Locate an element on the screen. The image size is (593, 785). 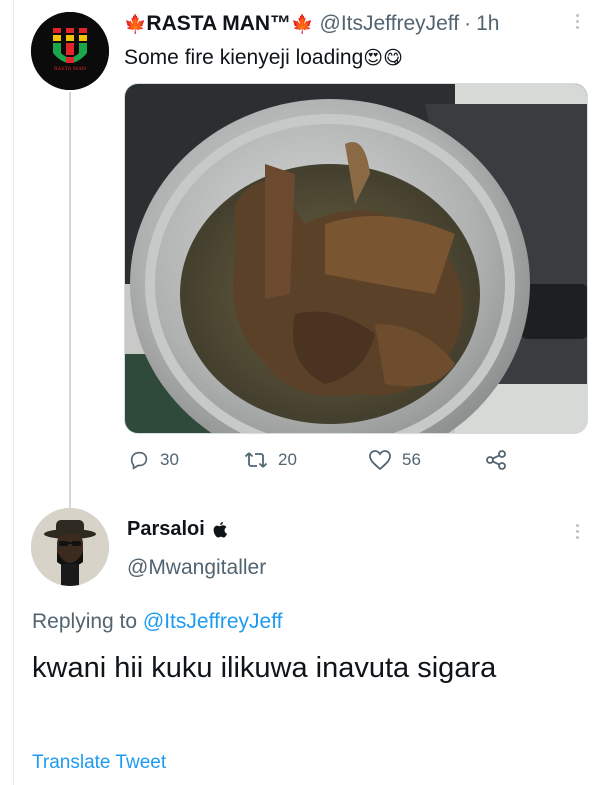
reply-author-handle: @Mwangitaller is located at coordinates (196, 568).